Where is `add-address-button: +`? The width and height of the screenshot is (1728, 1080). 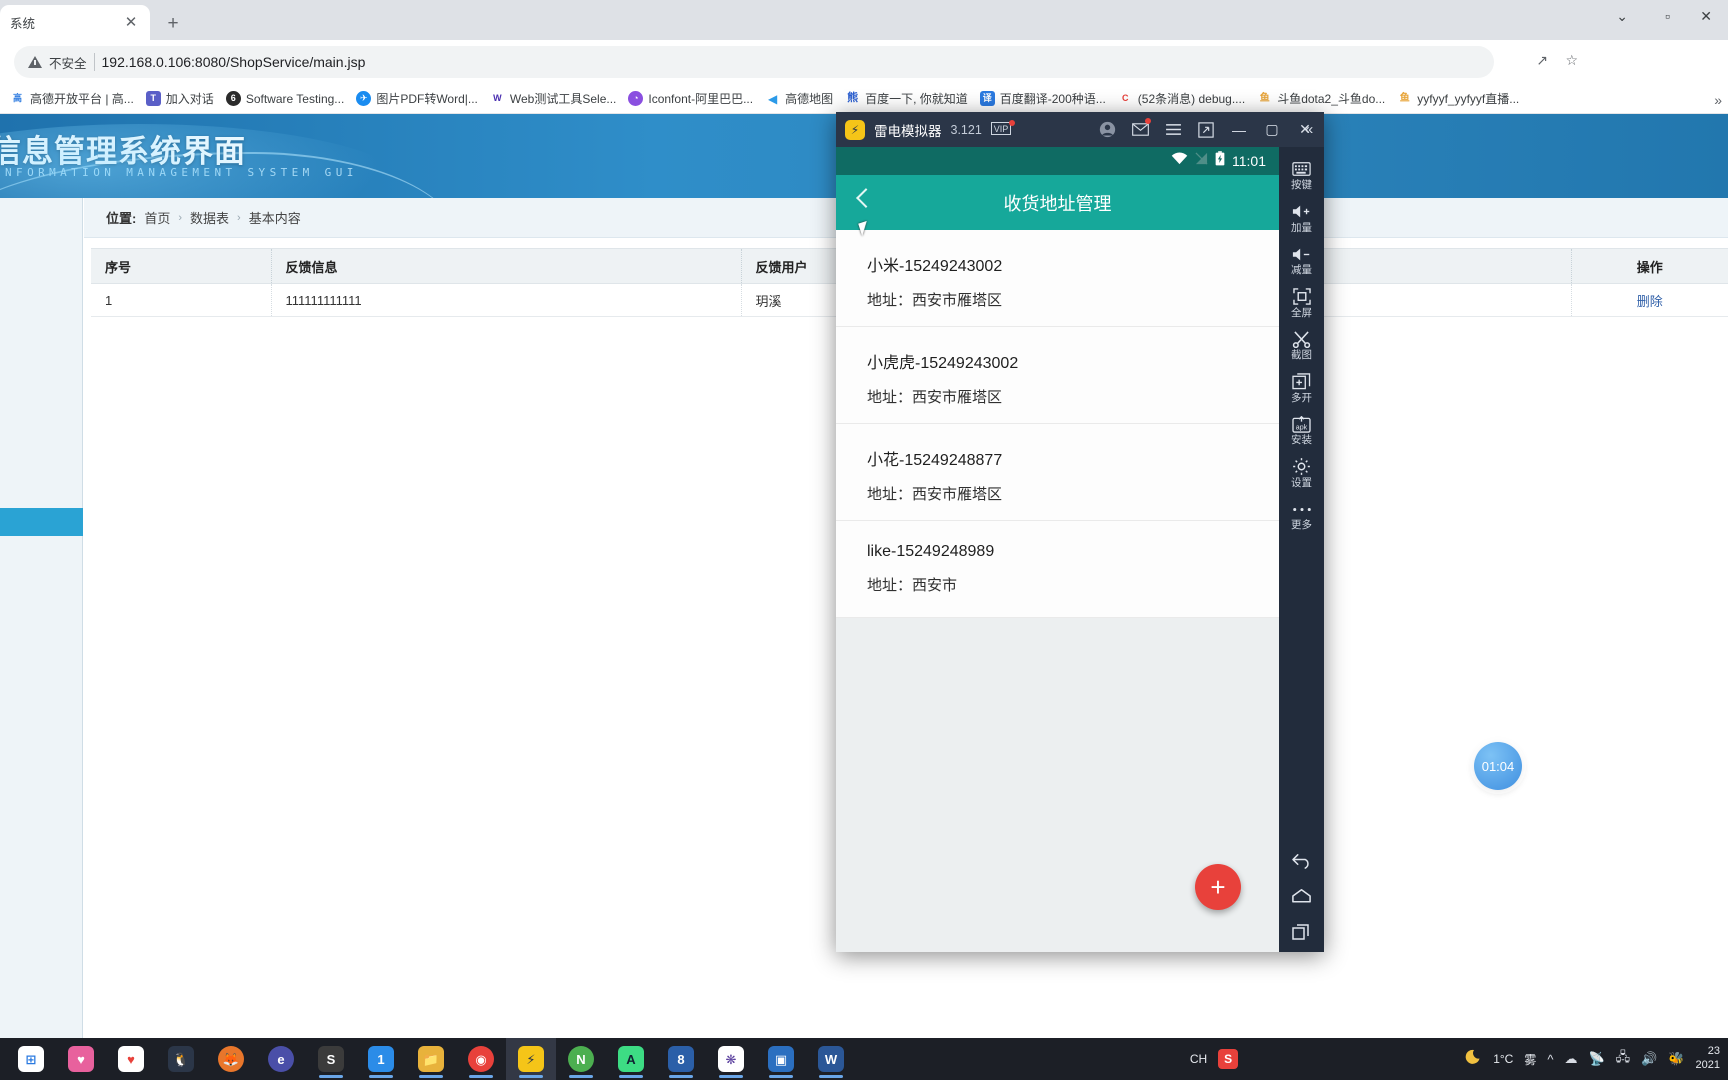 add-address-button: + is located at coordinates (1218, 887).